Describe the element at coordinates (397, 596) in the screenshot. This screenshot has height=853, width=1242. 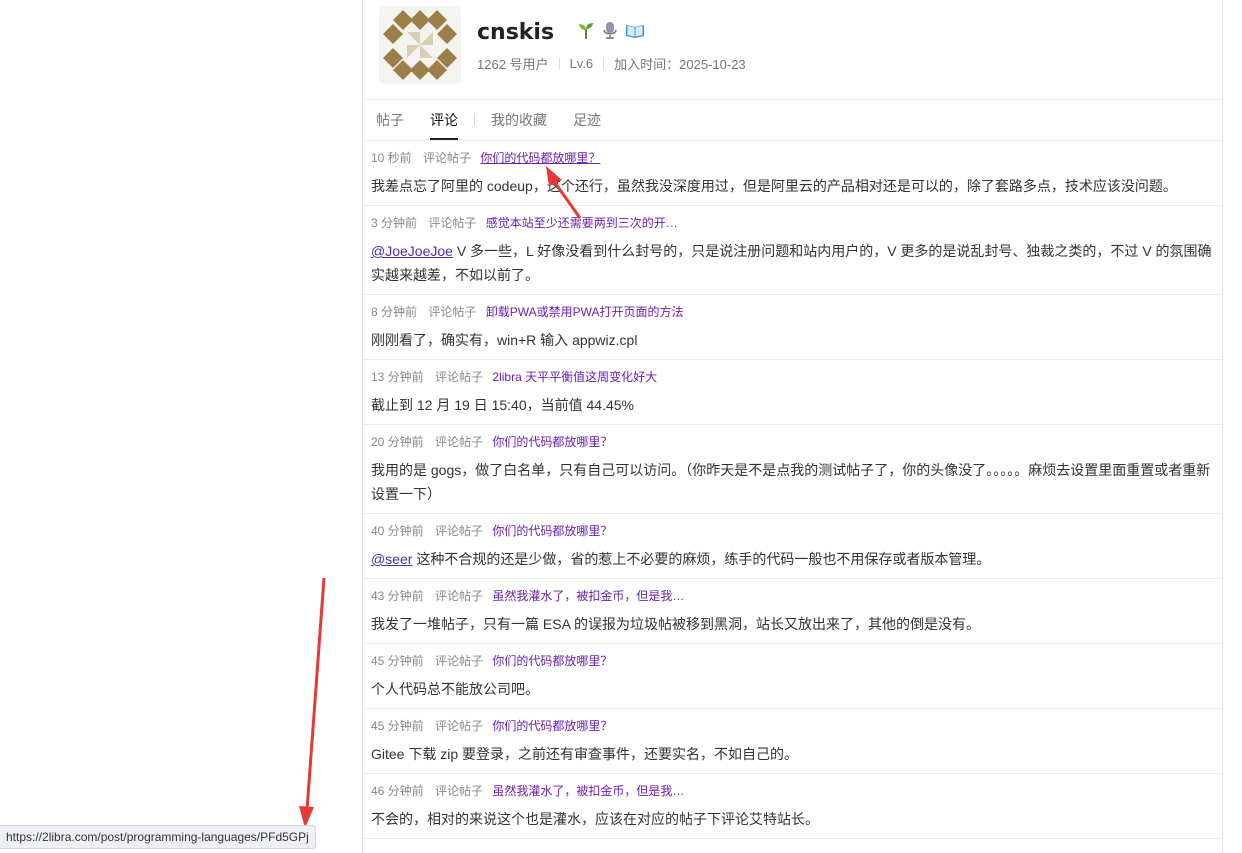
I see `comment-time: 43 分钟前` at that location.